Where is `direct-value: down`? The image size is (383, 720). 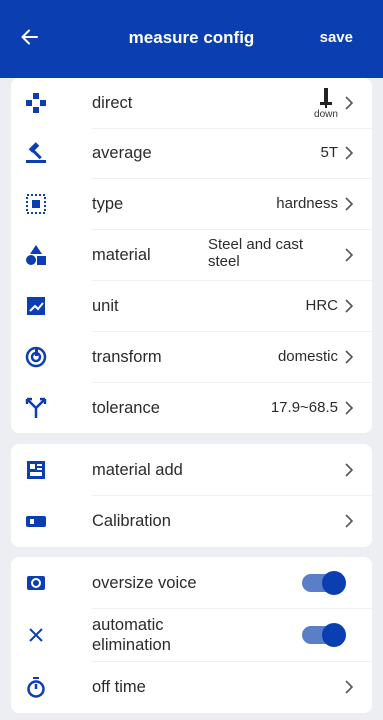 direct-value: down is located at coordinates (326, 114).